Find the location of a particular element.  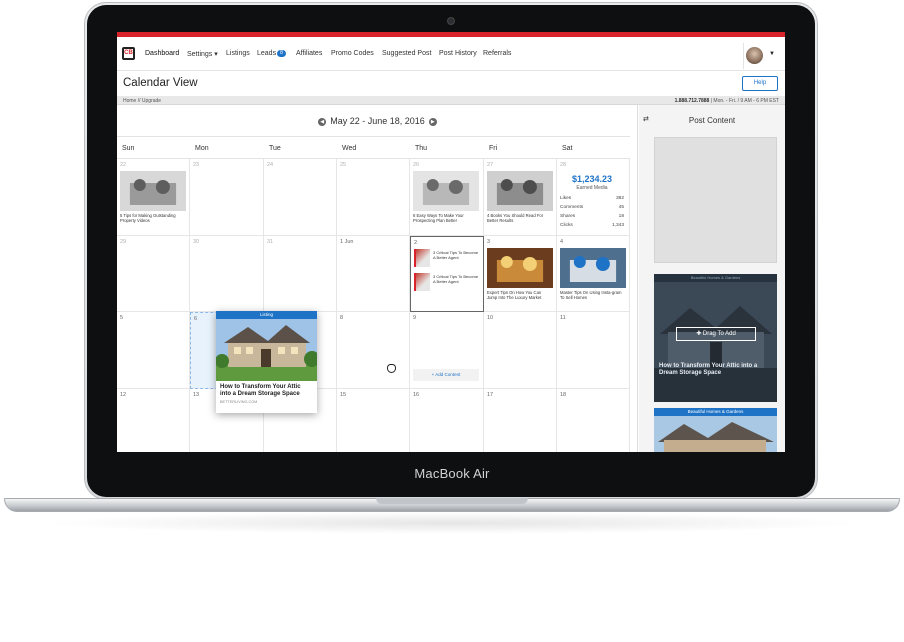

day-number: 13 is located at coordinates (196, 394).